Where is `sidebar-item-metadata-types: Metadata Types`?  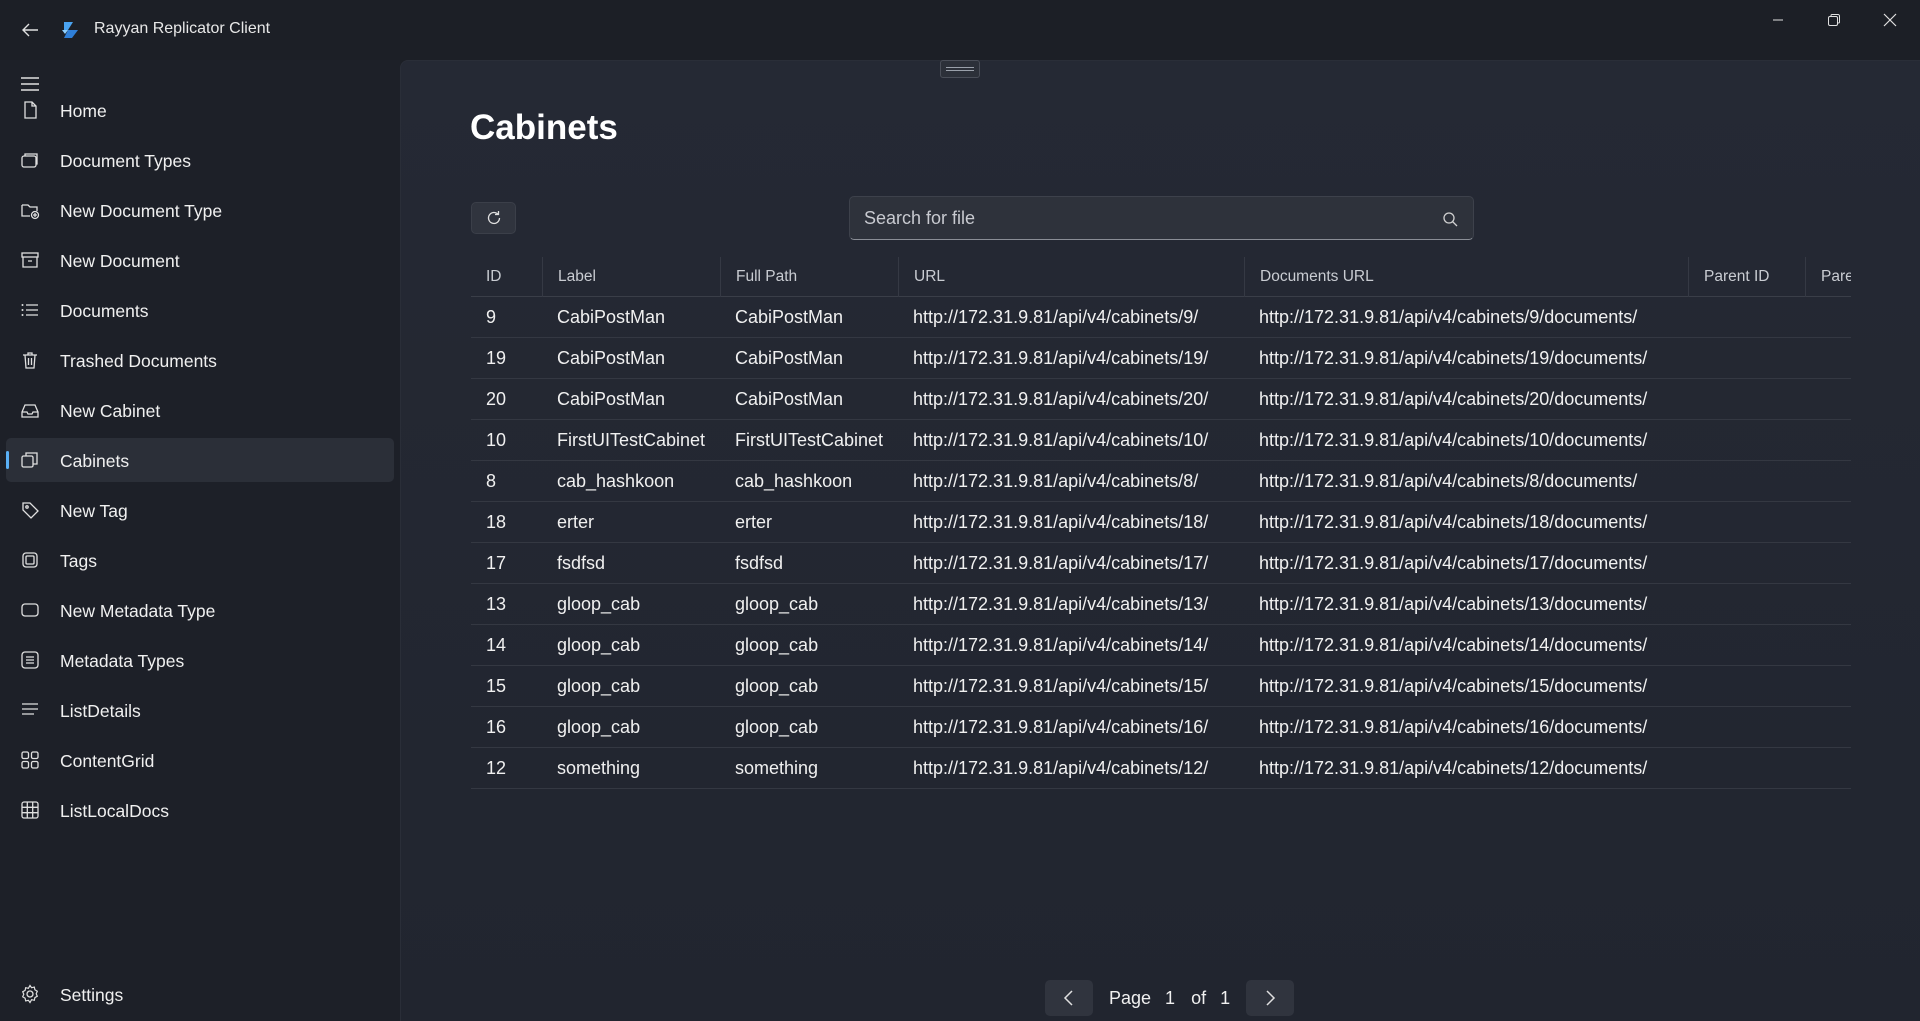 sidebar-item-metadata-types: Metadata Types is located at coordinates (200, 660).